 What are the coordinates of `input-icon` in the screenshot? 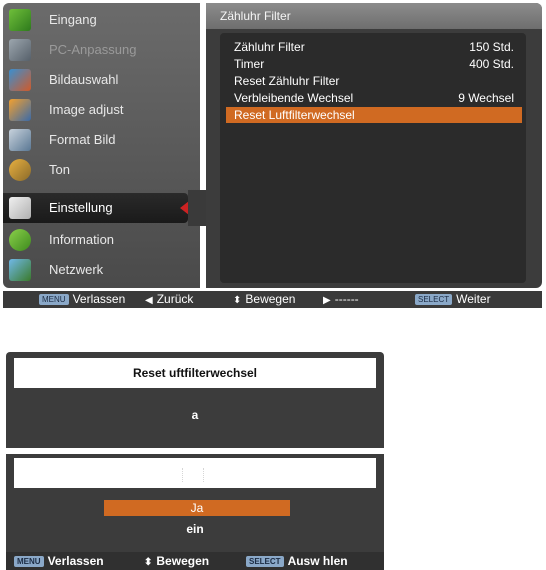 It's located at (20, 20).